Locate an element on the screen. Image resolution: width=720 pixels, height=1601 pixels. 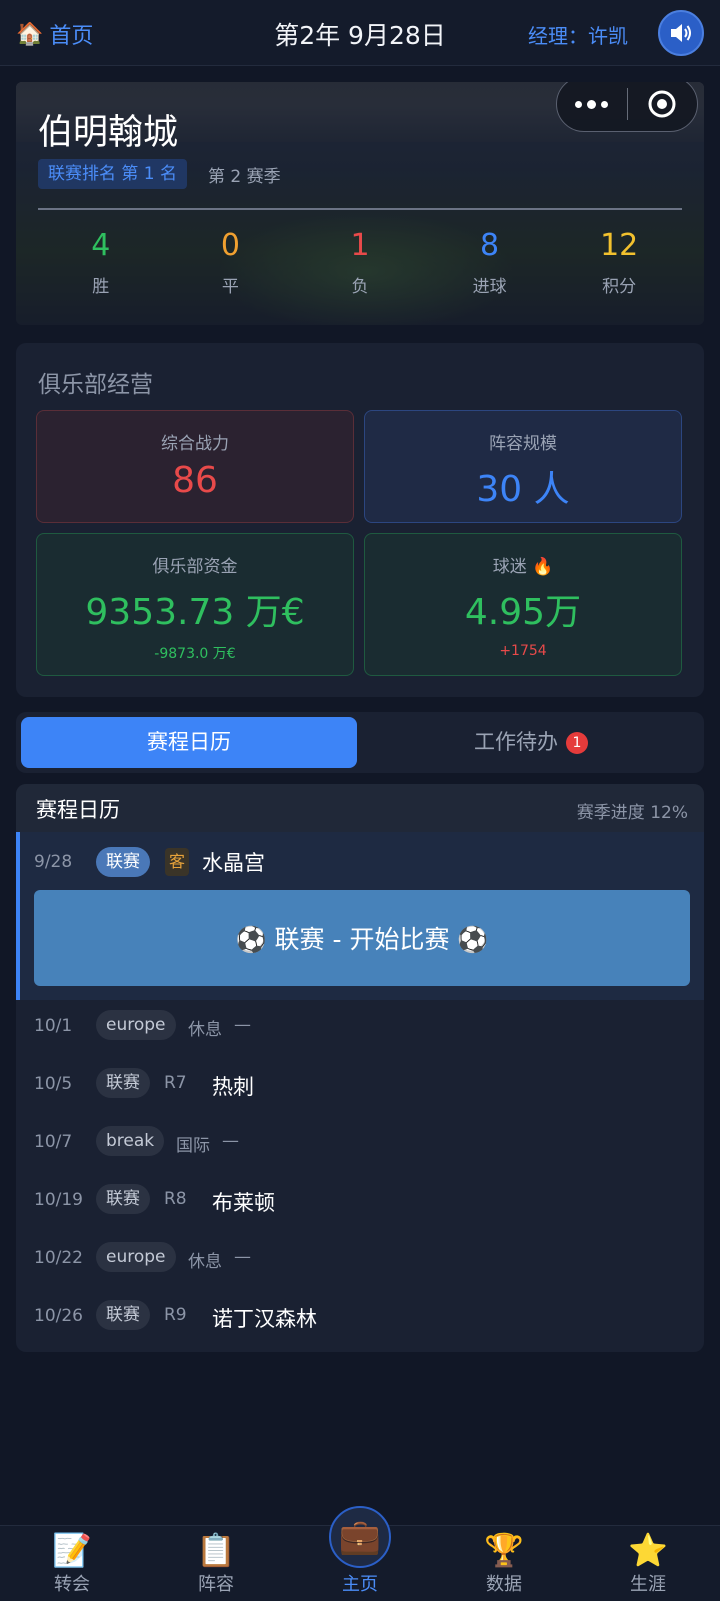
tile-label: 综合战力 is located at coordinates (195, 444).